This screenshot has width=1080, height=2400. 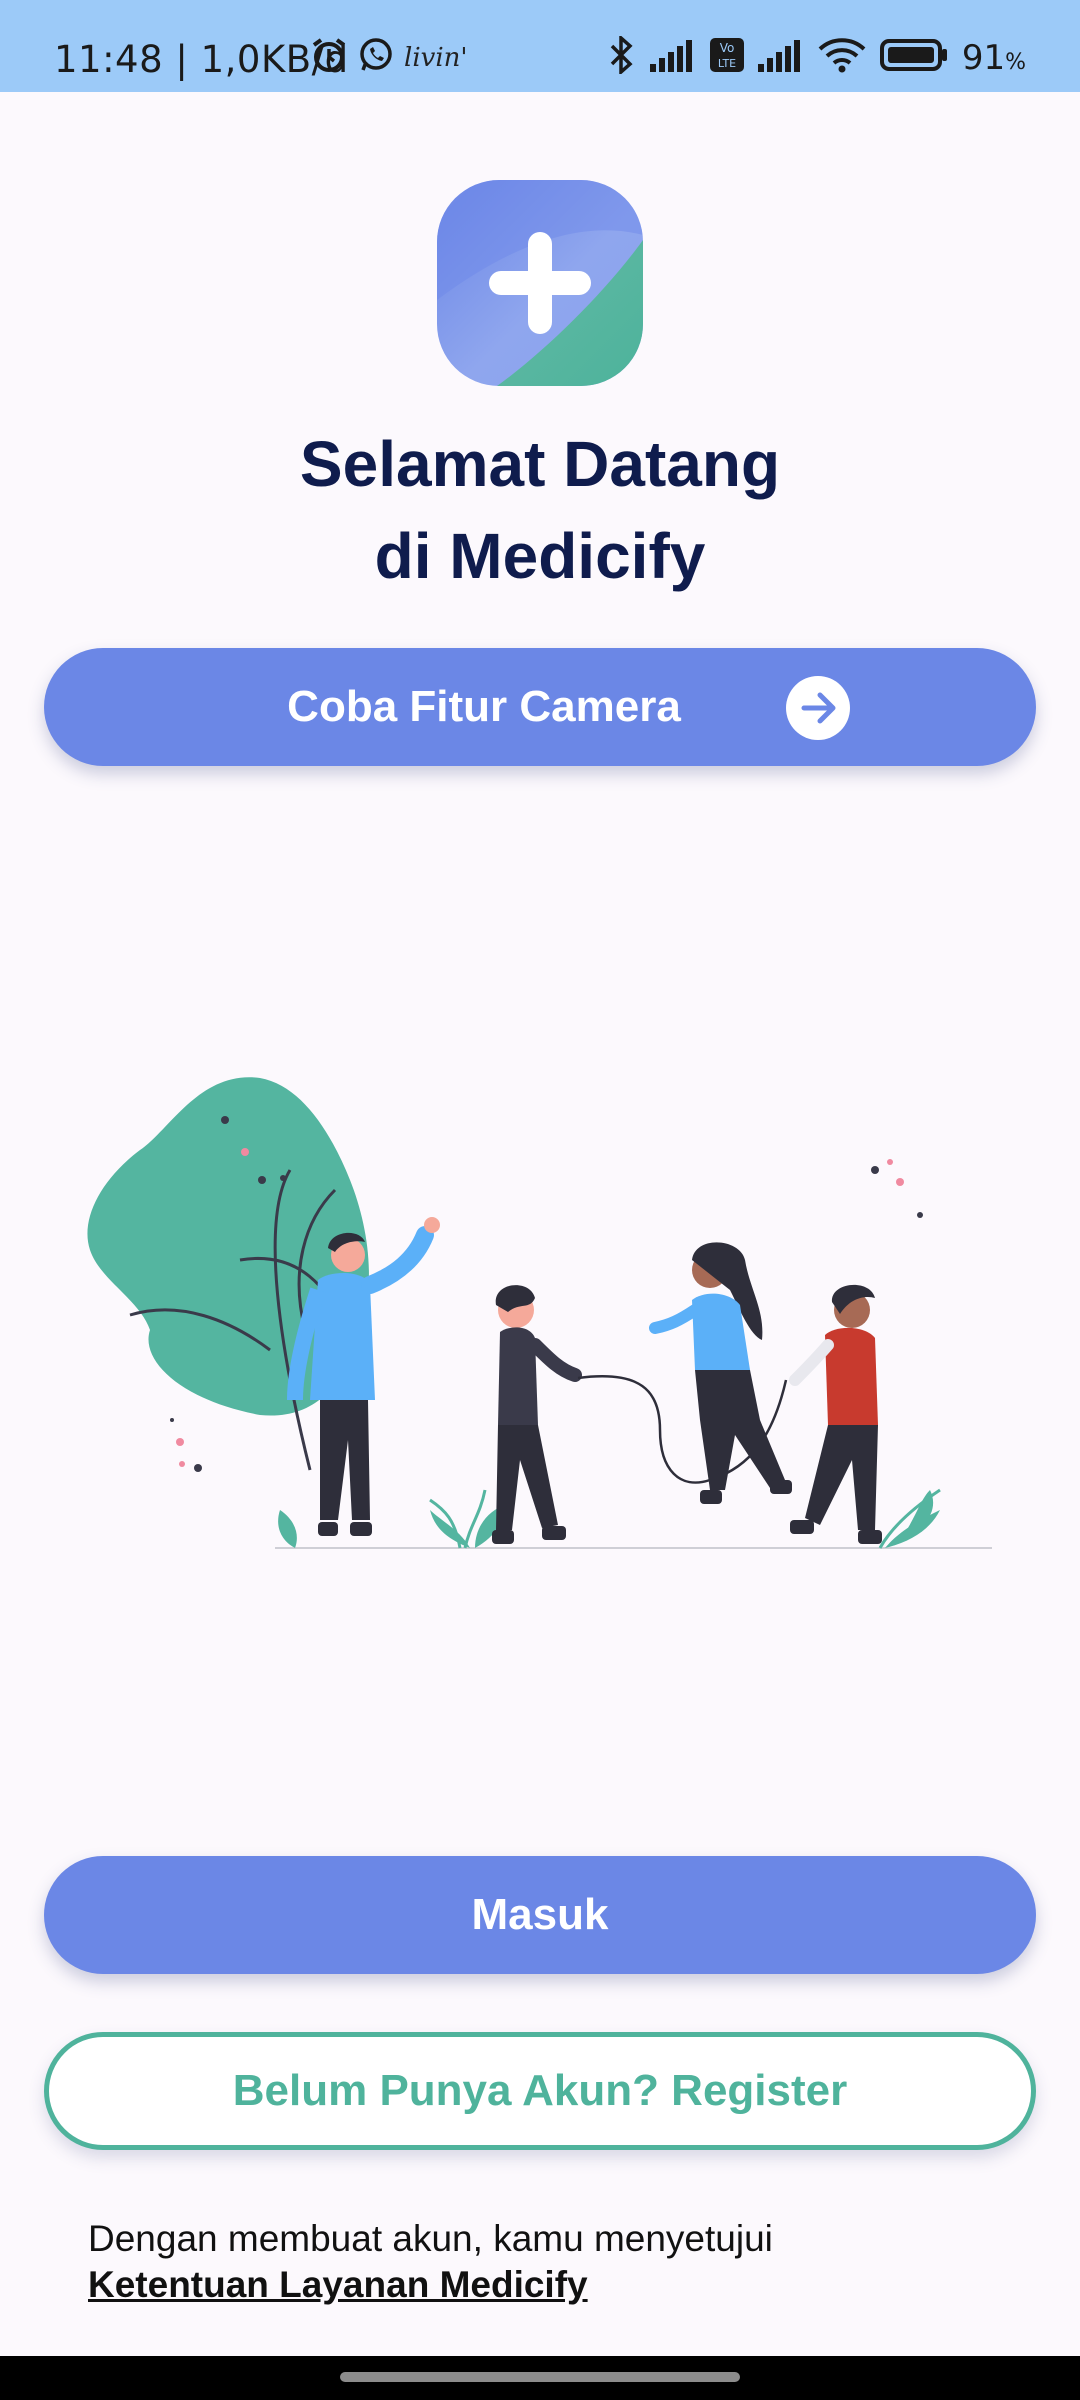 I want to click on register-button: Belum Punya Akun? Register, so click(x=540, y=2091).